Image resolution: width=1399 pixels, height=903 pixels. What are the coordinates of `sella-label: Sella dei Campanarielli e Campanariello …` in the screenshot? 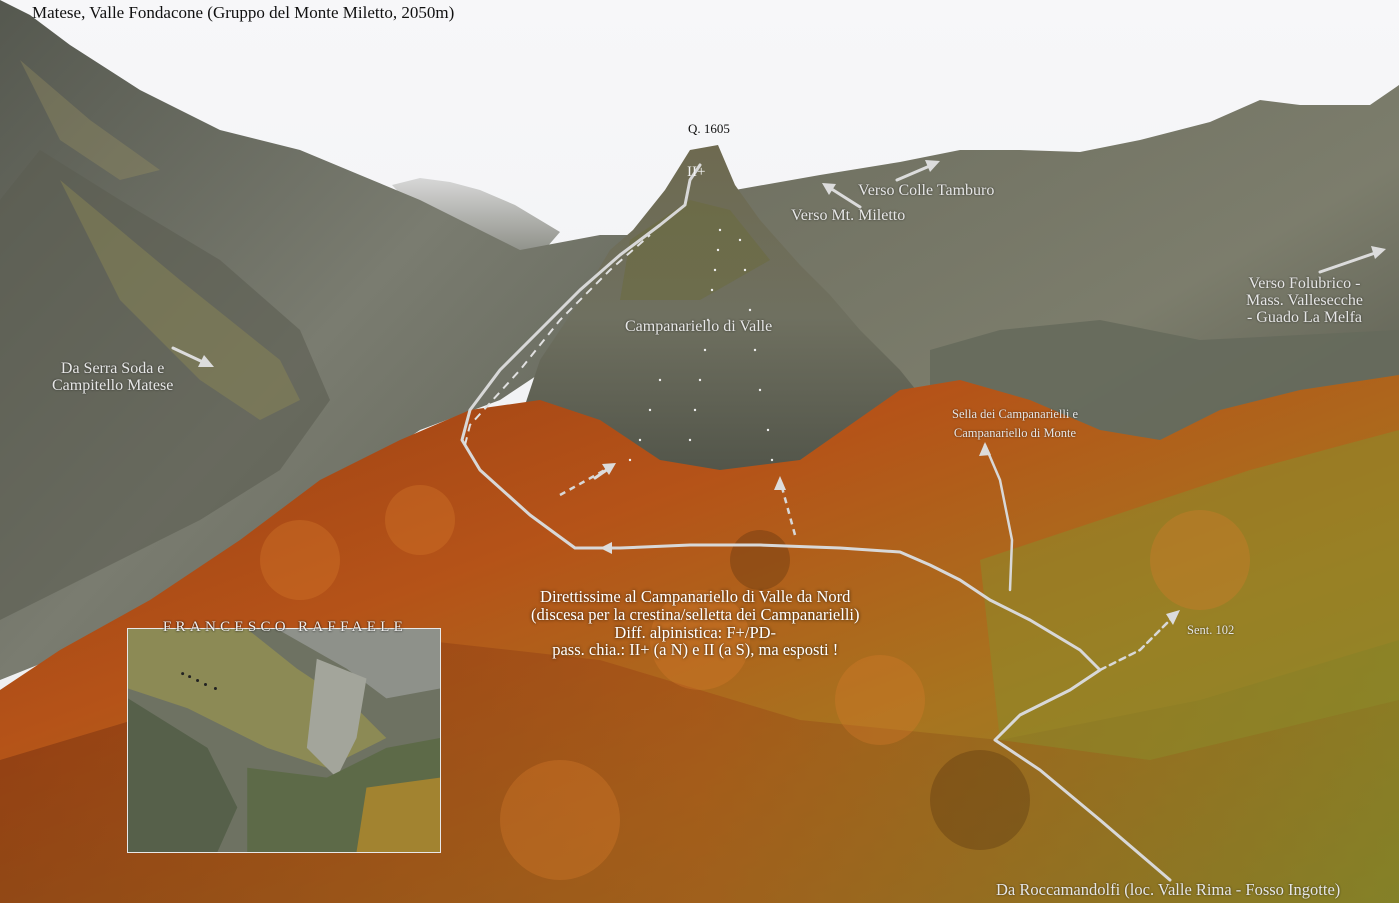 It's located at (1015, 423).